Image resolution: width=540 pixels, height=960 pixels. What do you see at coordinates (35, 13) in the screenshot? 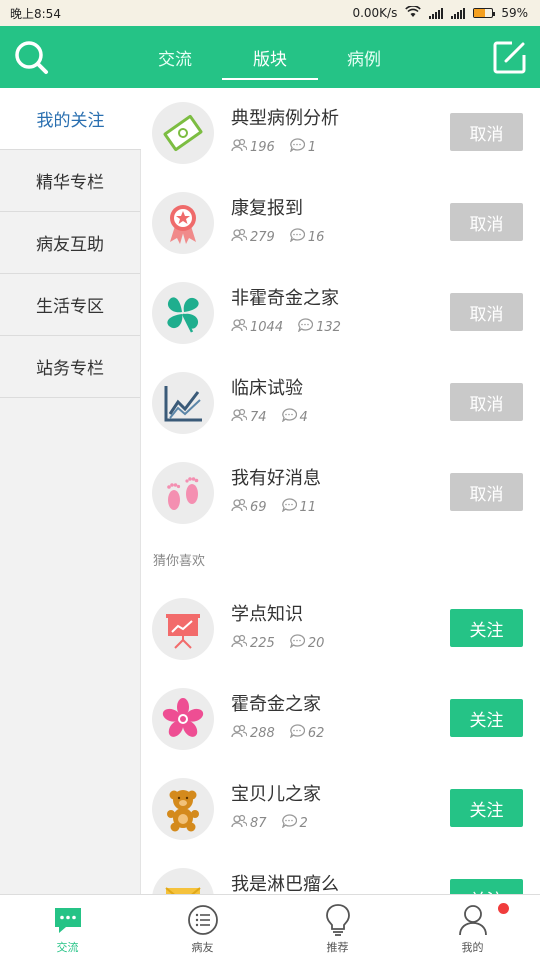
I see `status-time: 晚上8:54` at bounding box center [35, 13].